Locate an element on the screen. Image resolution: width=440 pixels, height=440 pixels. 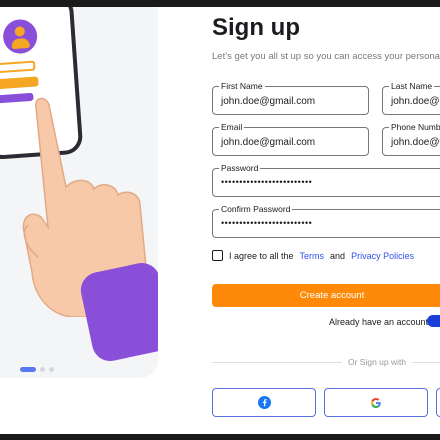
phone-label: Phone Numbe is located at coordinates (414, 127).